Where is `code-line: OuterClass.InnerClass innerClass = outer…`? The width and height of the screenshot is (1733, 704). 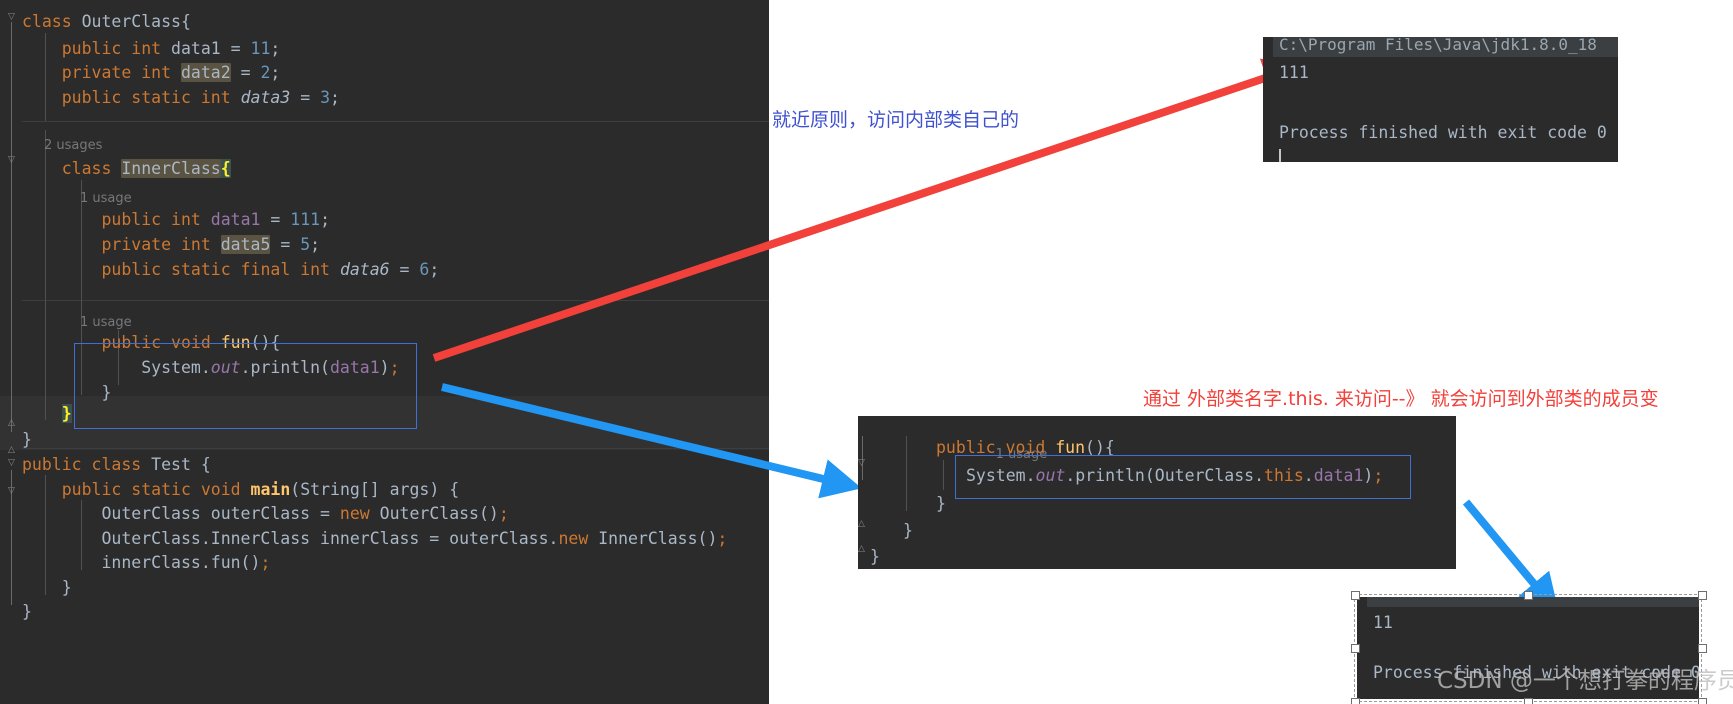 code-line: OuterClass.InnerClass innerClass = outer… is located at coordinates (414, 538).